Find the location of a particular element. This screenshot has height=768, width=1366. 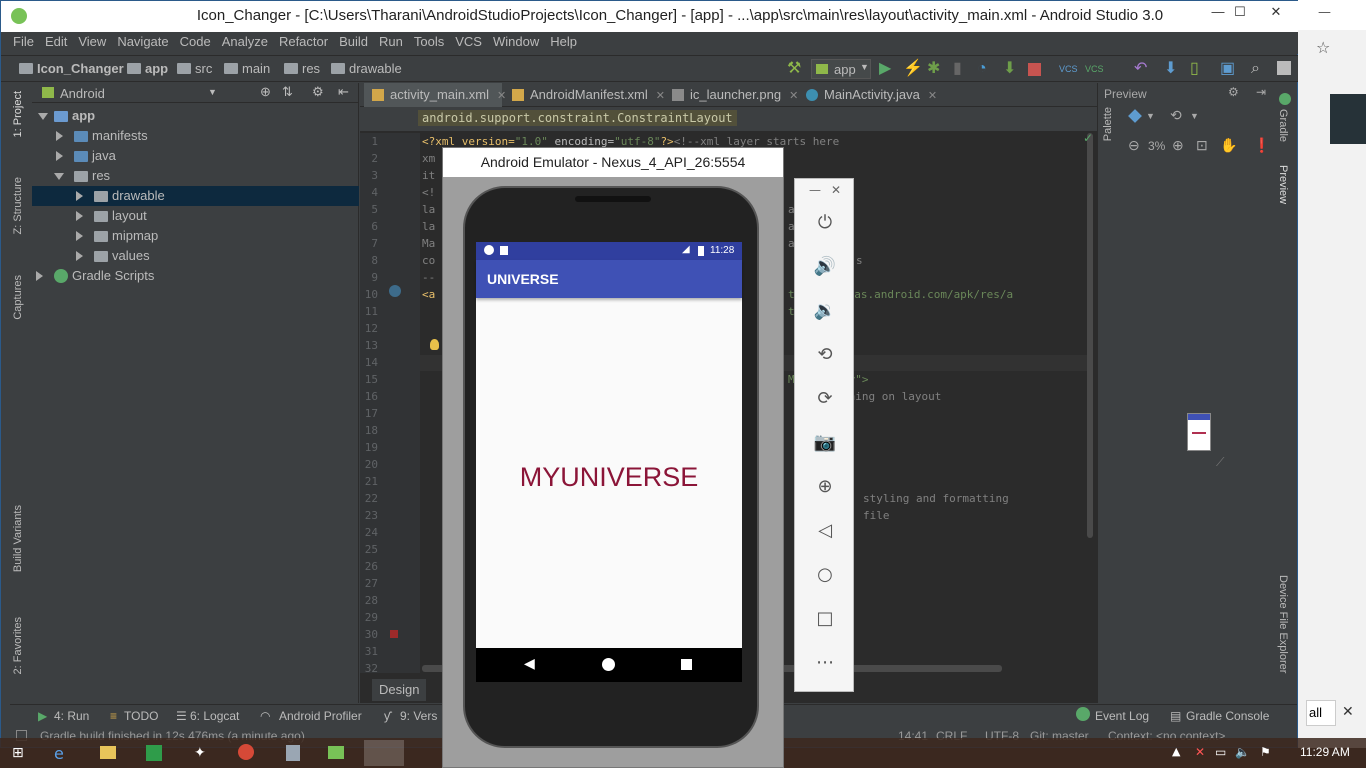

menu-run: Run is located at coordinates (390, 40).